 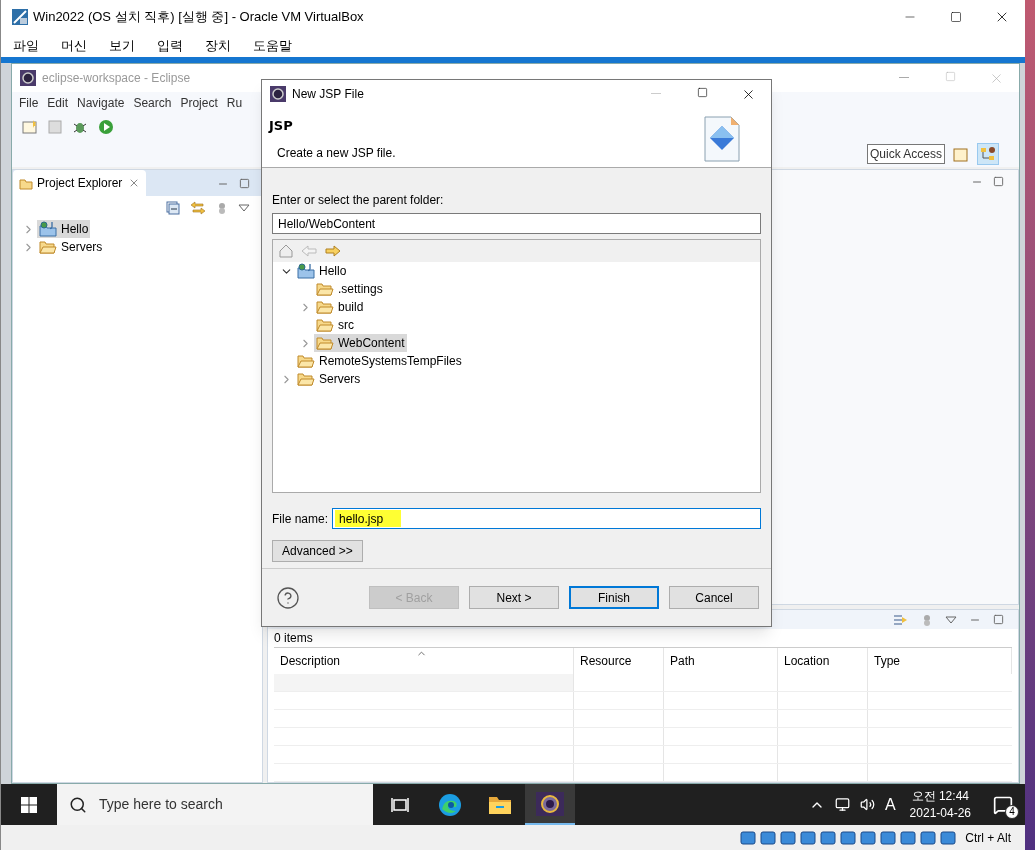 What do you see at coordinates (30, 127) in the screenshot?
I see `new-file-icon` at bounding box center [30, 127].